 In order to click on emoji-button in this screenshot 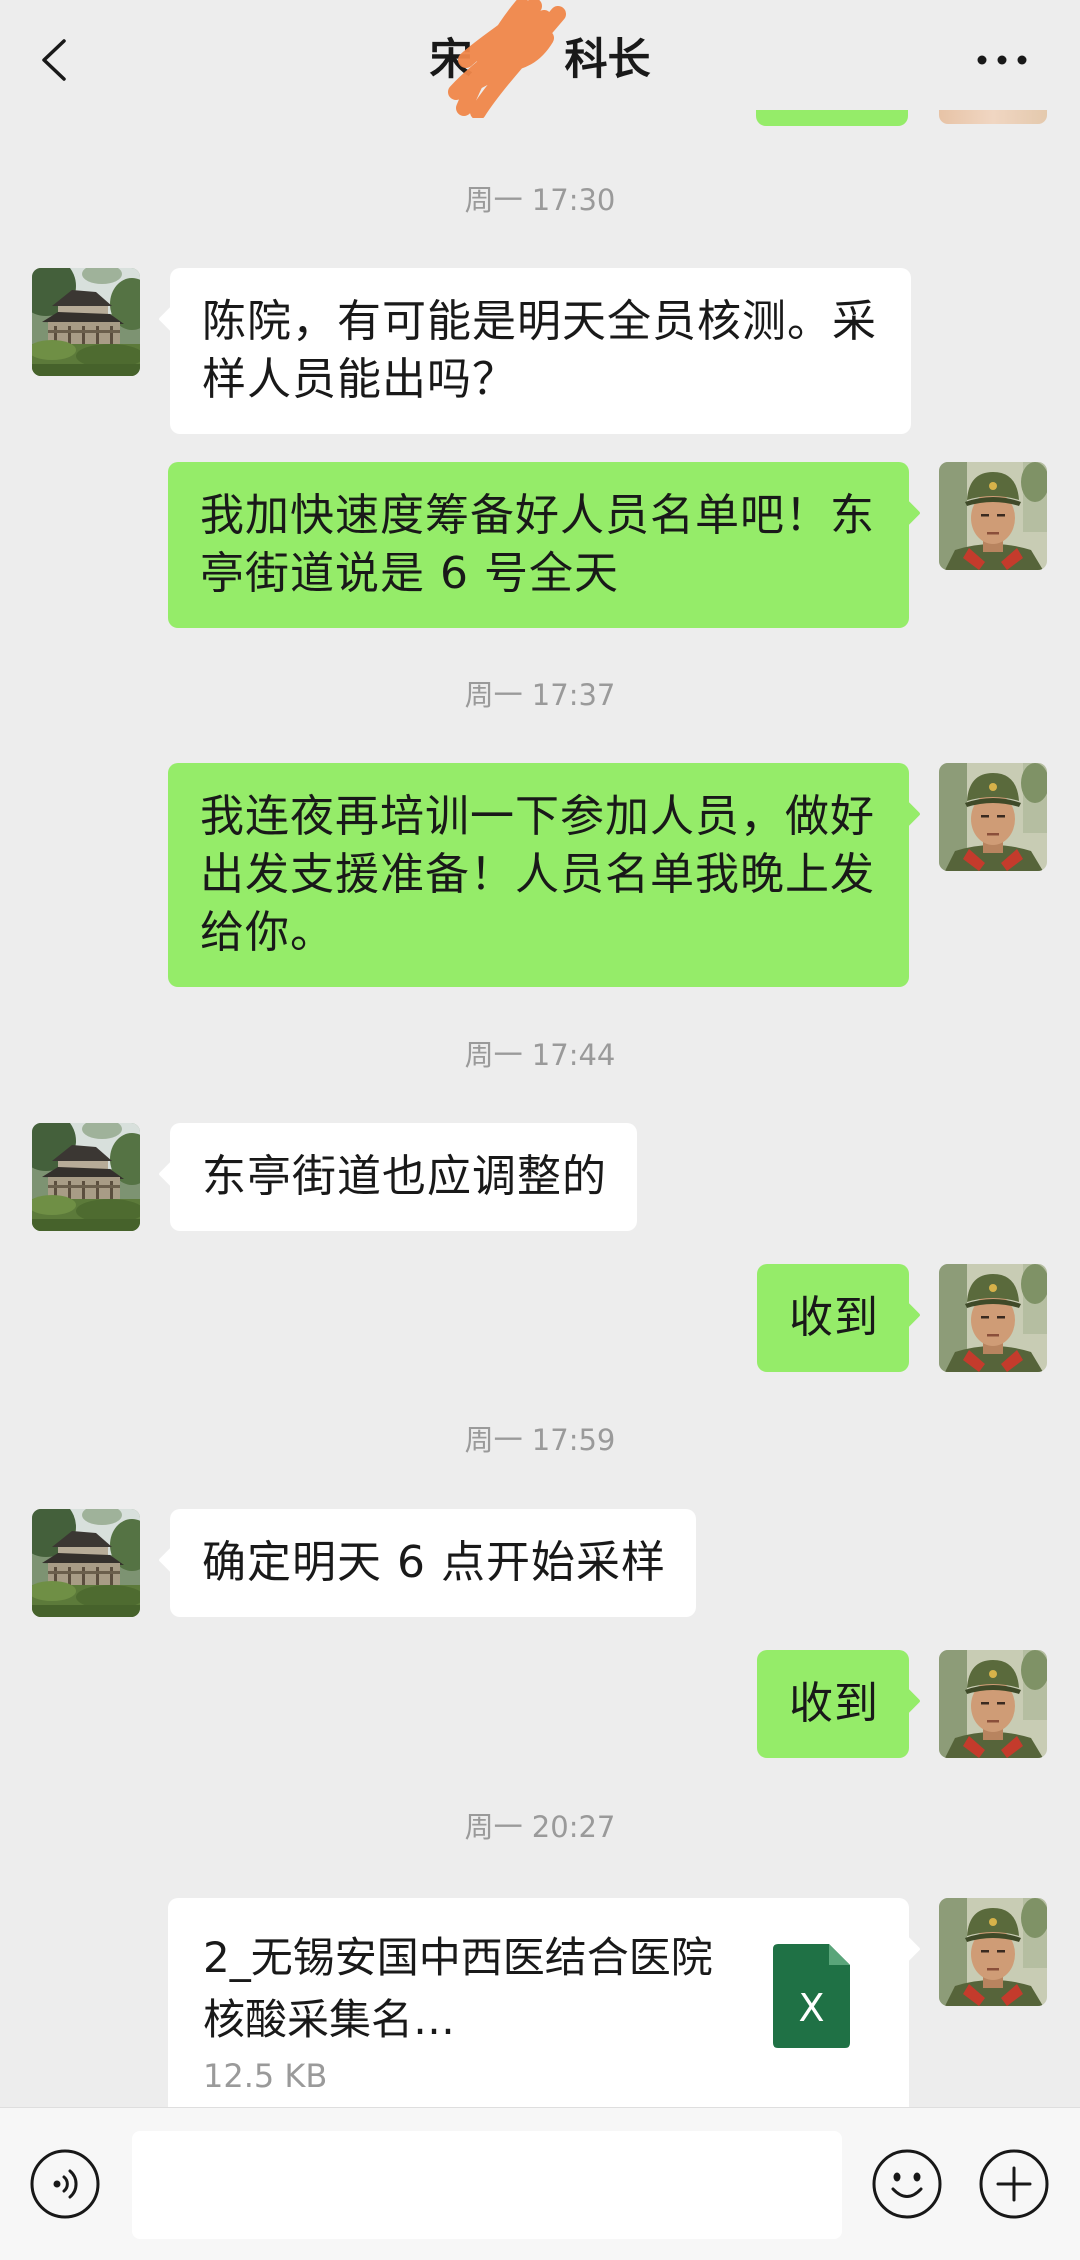, I will do `click(907, 2184)`.